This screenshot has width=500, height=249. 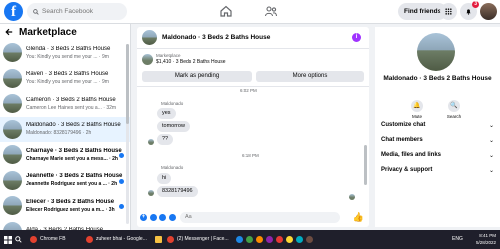 I want to click on conversation-snippet: You: Kindly you send me your ... · 9m, so click(x=67, y=56).